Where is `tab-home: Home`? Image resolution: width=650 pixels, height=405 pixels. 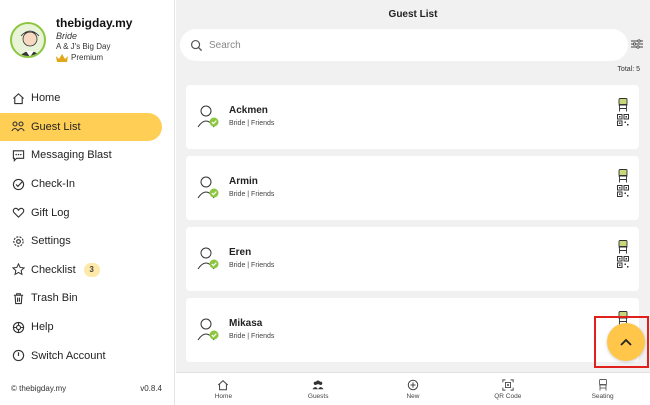
tab-home: Home is located at coordinates (223, 389).